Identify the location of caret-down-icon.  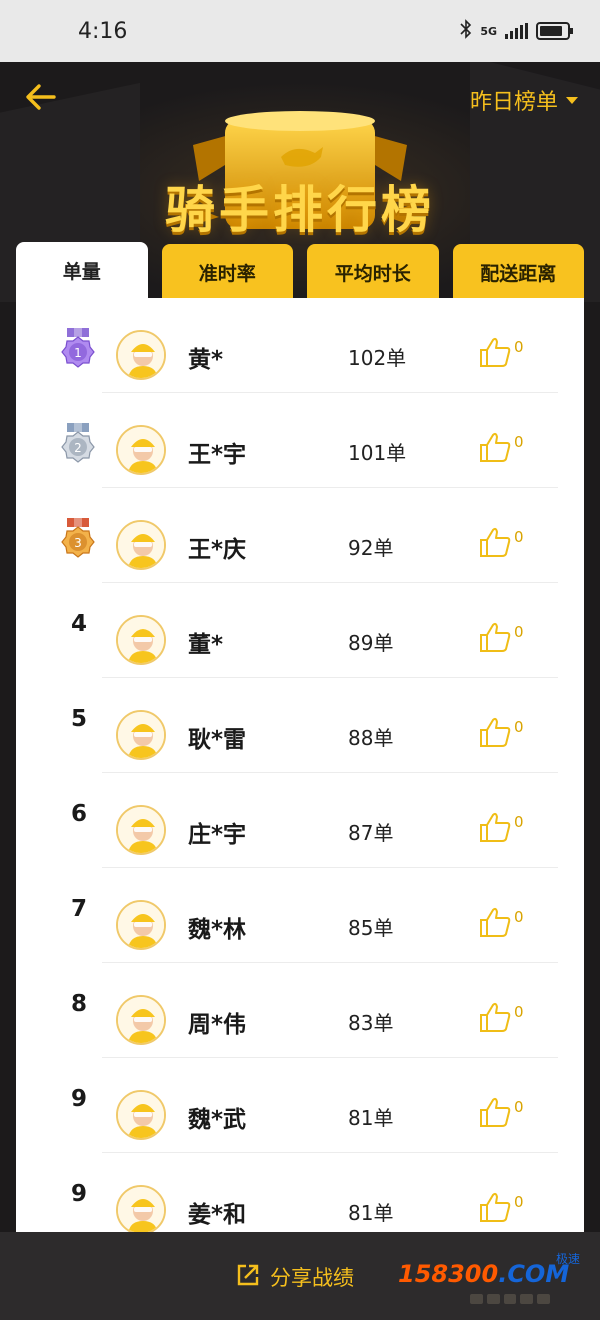
(572, 100).